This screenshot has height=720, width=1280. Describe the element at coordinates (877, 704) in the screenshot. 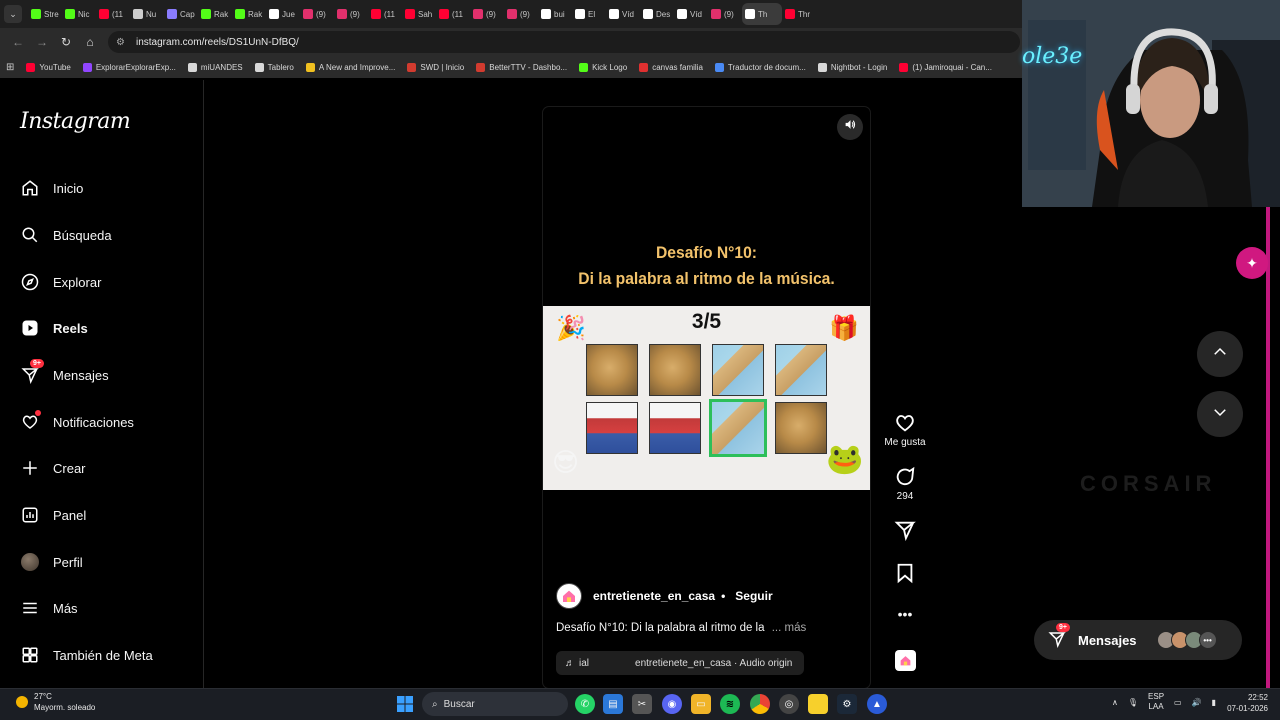

I see `vpn-icon: ▲` at that location.